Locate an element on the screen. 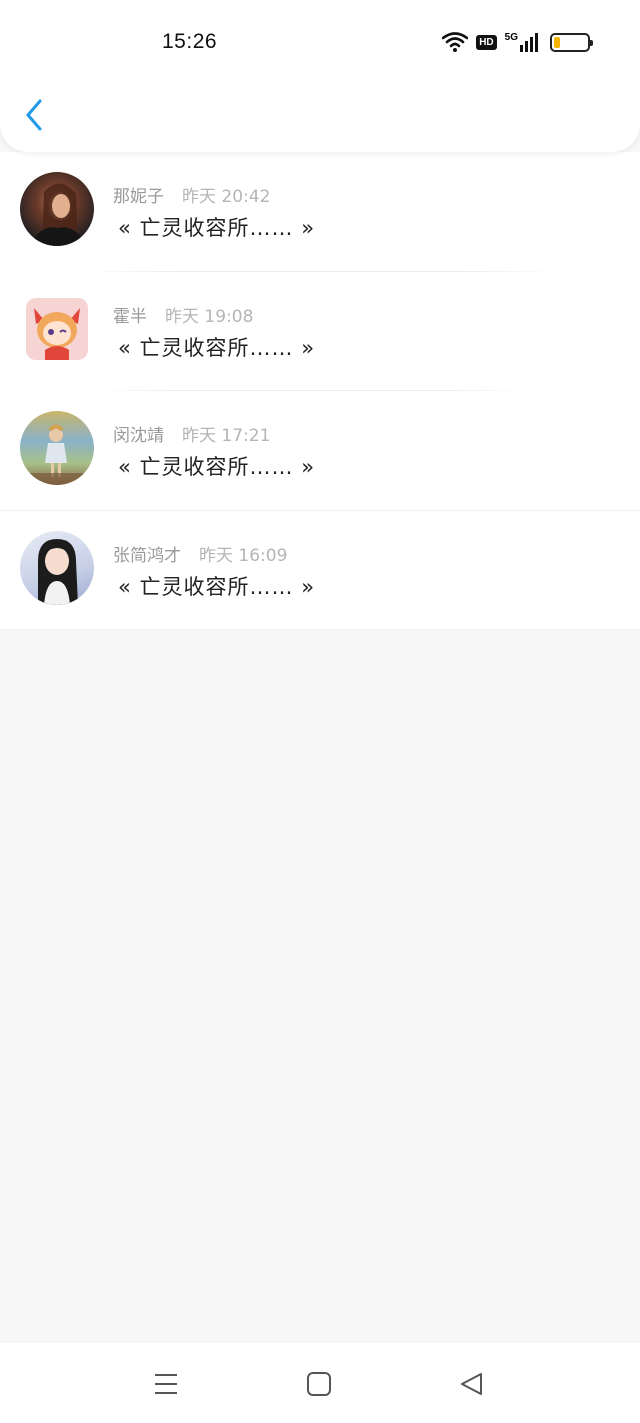 The width and height of the screenshot is (640, 1423). menu-button is located at coordinates (166, 1384).